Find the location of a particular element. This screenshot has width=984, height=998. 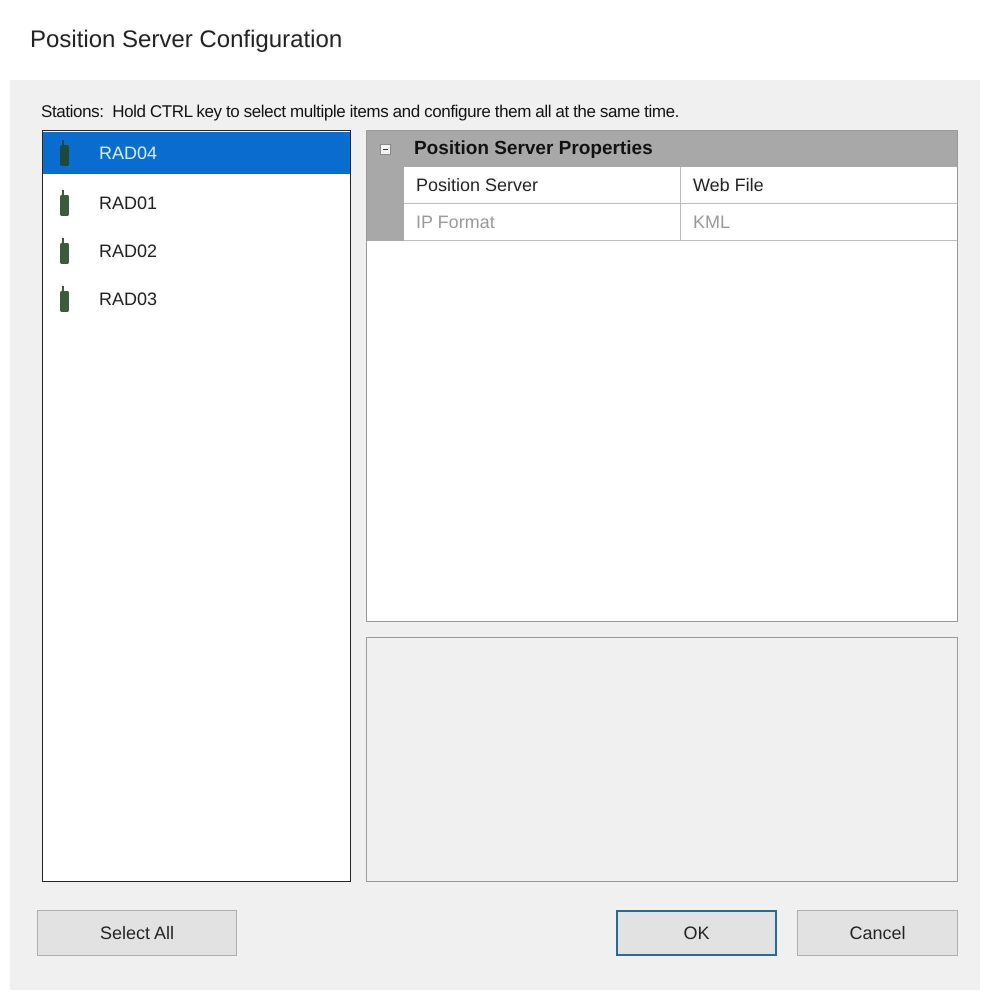

station-item: RAD03 is located at coordinates (196, 299).